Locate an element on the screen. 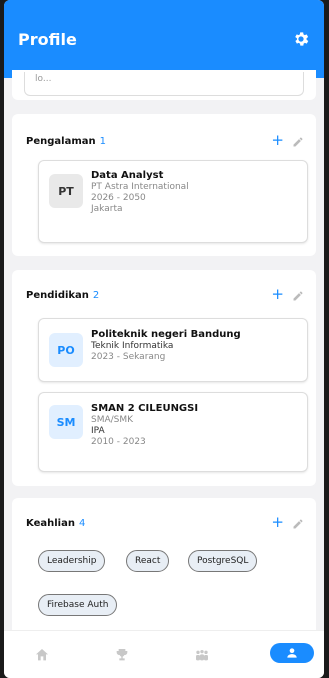 The image size is (329, 678). experience-title-text: Pengalaman is located at coordinates (61, 141).